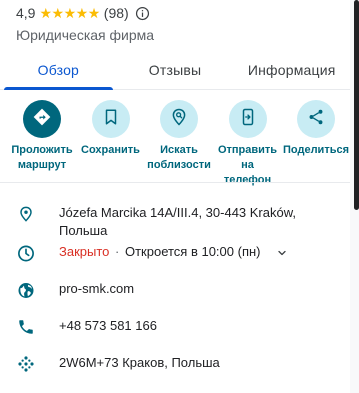 This screenshot has width=359, height=393. I want to click on website-row: pro-smk.com, so click(175, 298).